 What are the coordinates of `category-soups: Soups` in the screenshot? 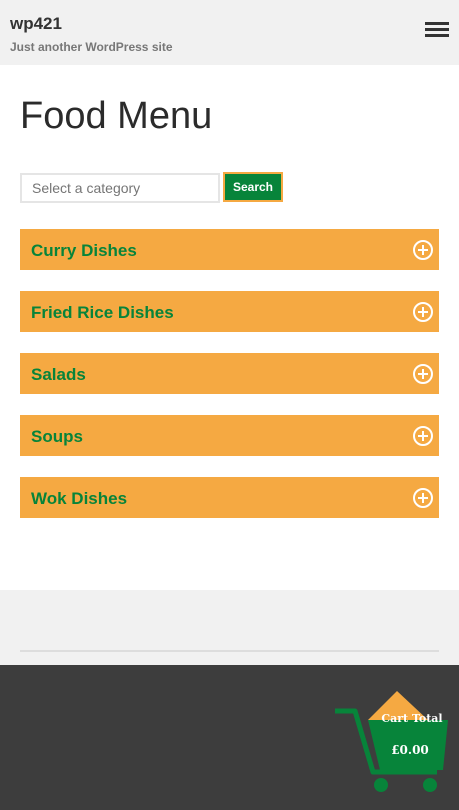 It's located at (229, 435).